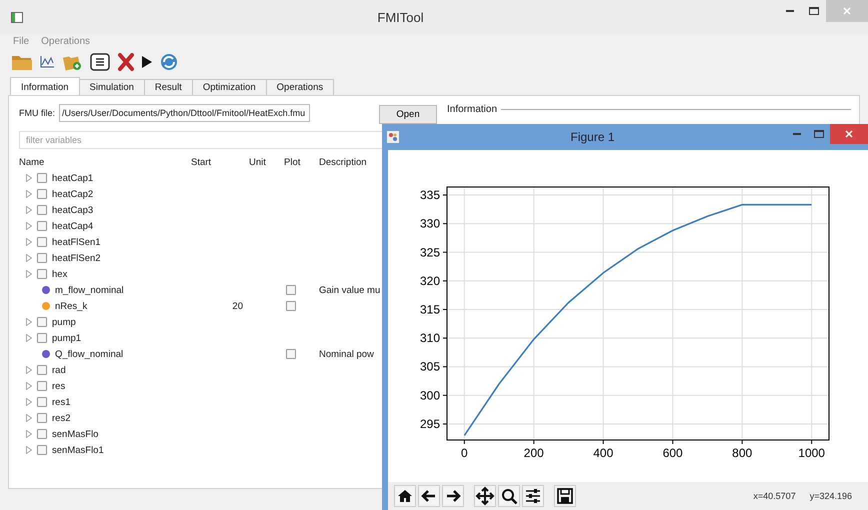 Image resolution: width=868 pixels, height=510 pixels. I want to click on delete-icon, so click(126, 62).